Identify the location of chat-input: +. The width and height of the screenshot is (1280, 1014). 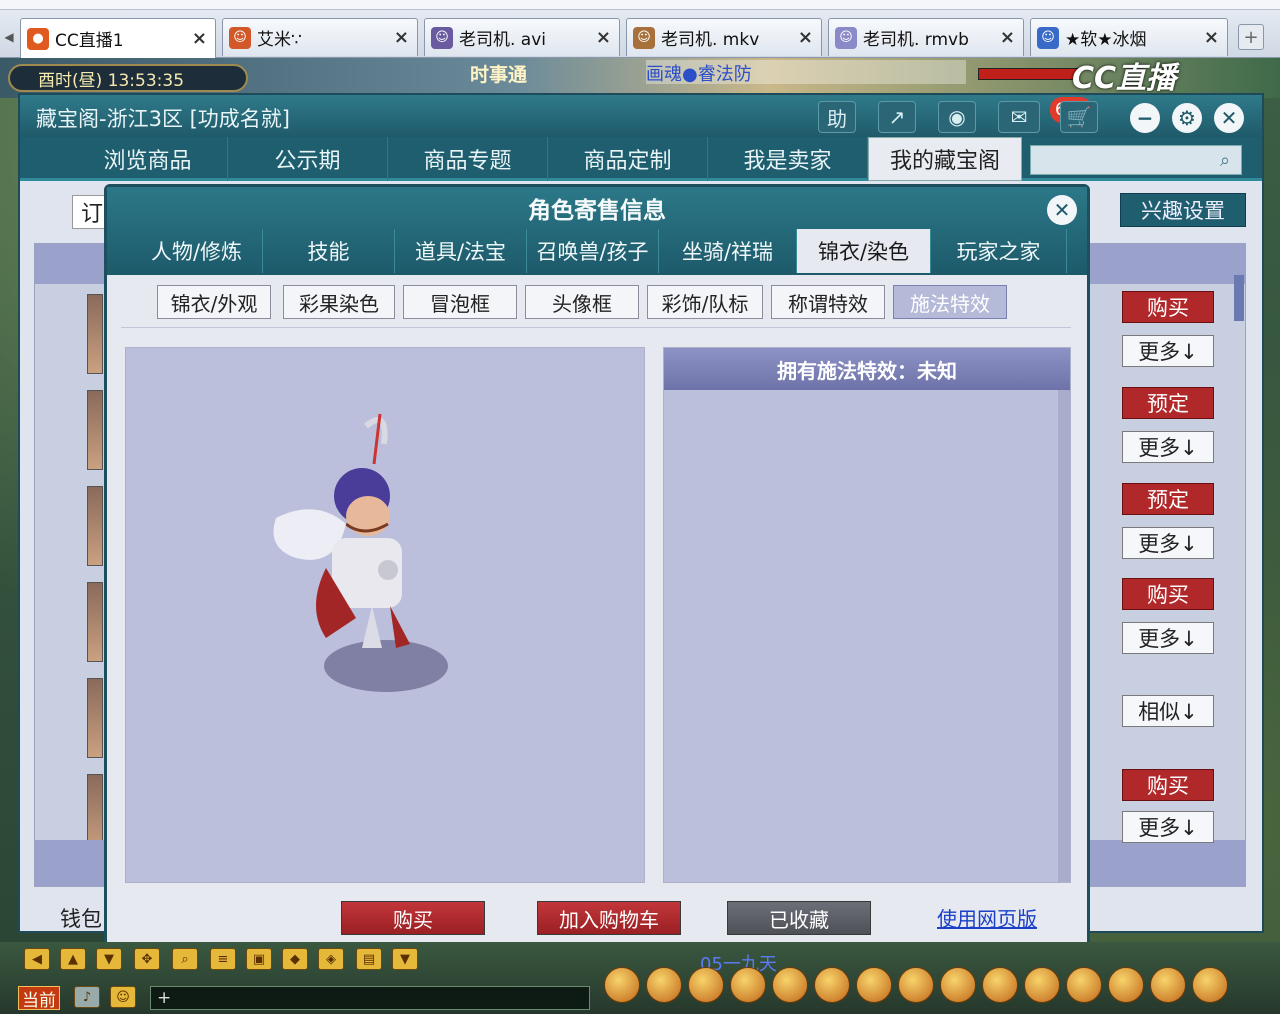
(370, 998).